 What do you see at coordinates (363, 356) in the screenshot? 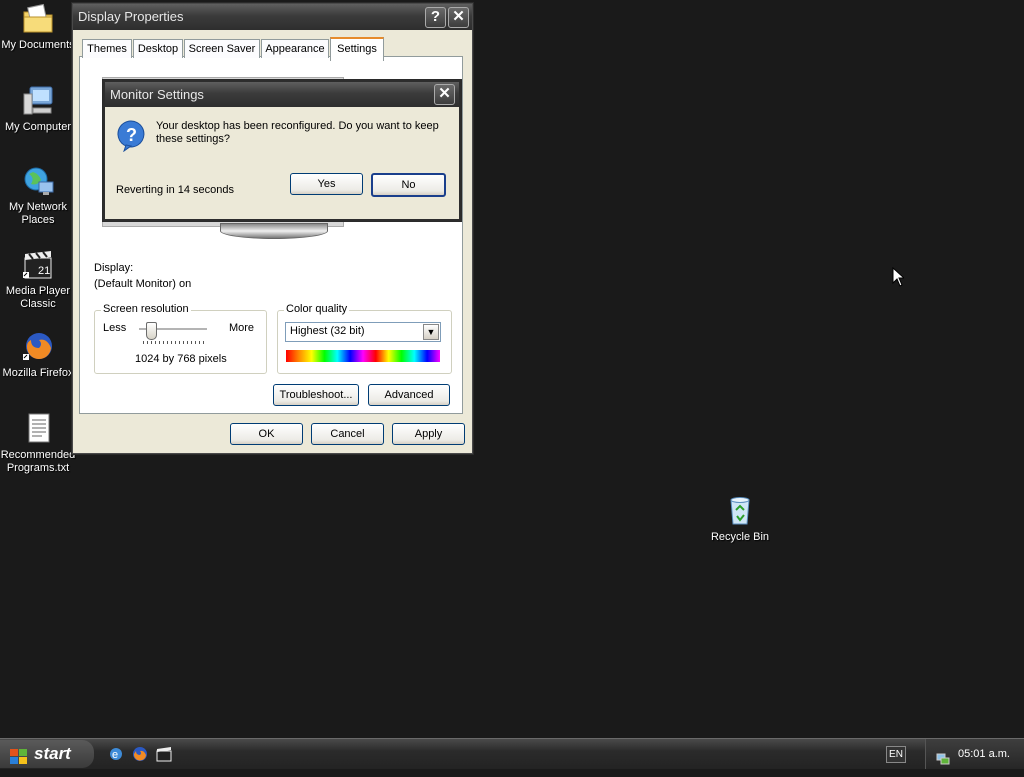
I see `color-spectrum-bar` at bounding box center [363, 356].